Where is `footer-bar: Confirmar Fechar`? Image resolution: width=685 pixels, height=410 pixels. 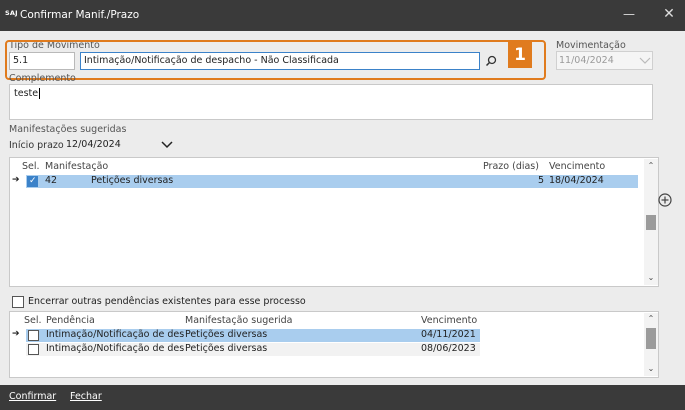
footer-bar: Confirmar Fechar is located at coordinates (342, 397).